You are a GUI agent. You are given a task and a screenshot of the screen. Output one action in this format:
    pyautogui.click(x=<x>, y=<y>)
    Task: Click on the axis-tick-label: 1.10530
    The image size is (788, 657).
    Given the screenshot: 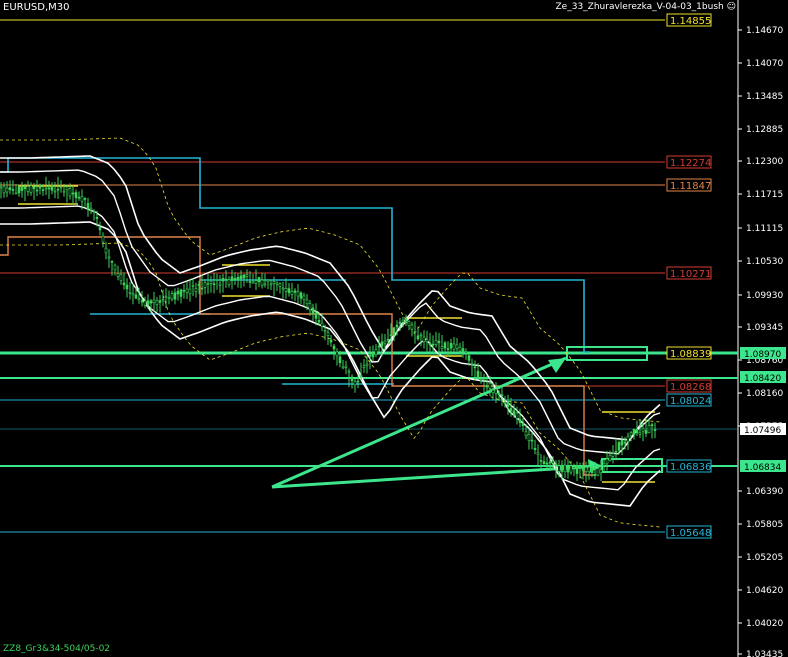 What is the action you would take?
    pyautogui.click(x=764, y=262)
    